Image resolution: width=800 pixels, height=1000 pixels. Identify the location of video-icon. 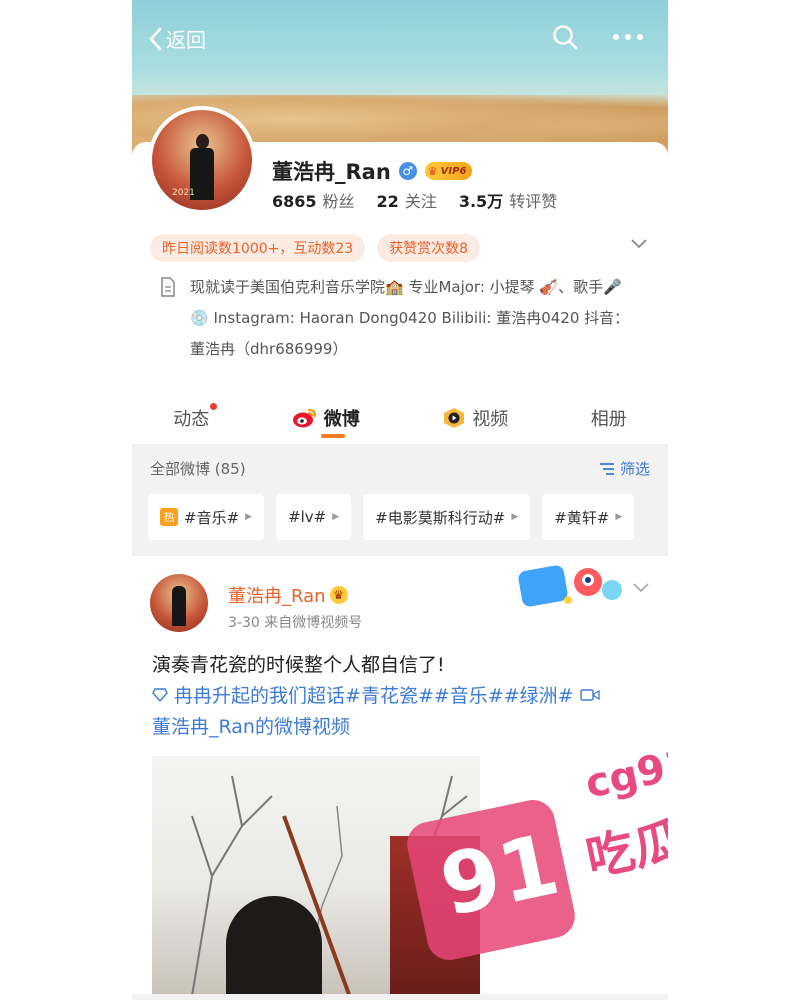
(454, 418).